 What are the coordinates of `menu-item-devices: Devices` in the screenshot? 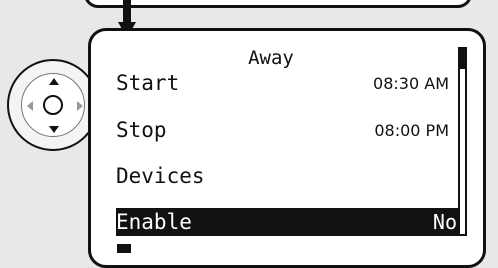 It's located at (289, 176).